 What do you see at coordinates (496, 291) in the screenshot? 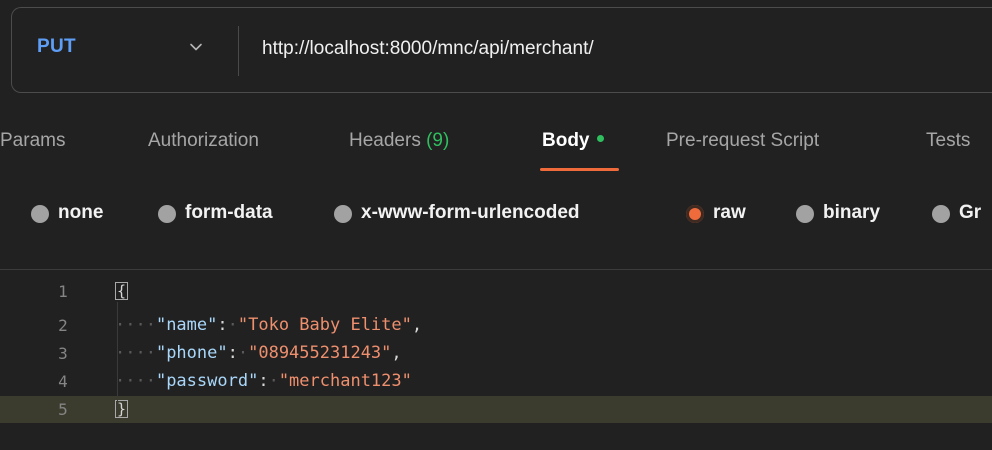
I see `editor-line: 1 {` at bounding box center [496, 291].